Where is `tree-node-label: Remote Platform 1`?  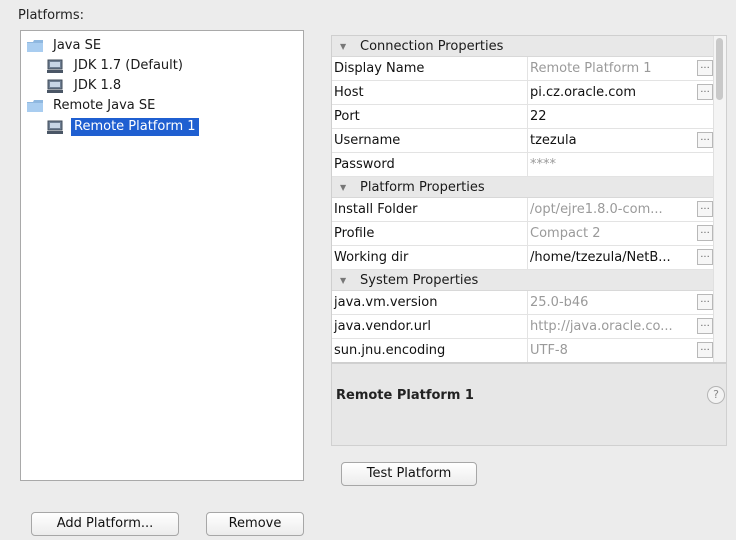
tree-node-label: Remote Platform 1 is located at coordinates (135, 127).